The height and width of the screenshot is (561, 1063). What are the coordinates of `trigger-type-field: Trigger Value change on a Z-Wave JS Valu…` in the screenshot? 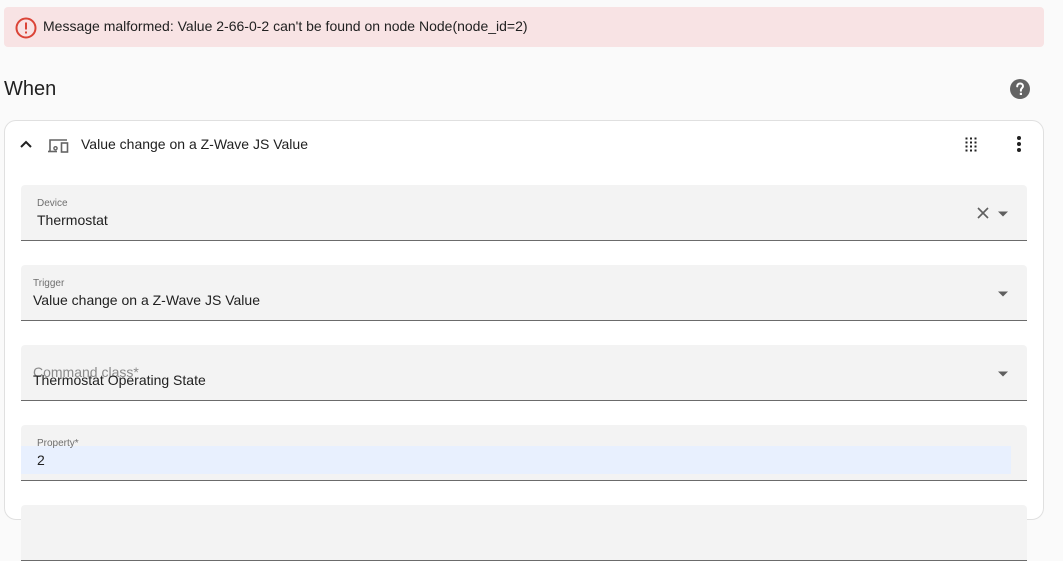 It's located at (524, 293).